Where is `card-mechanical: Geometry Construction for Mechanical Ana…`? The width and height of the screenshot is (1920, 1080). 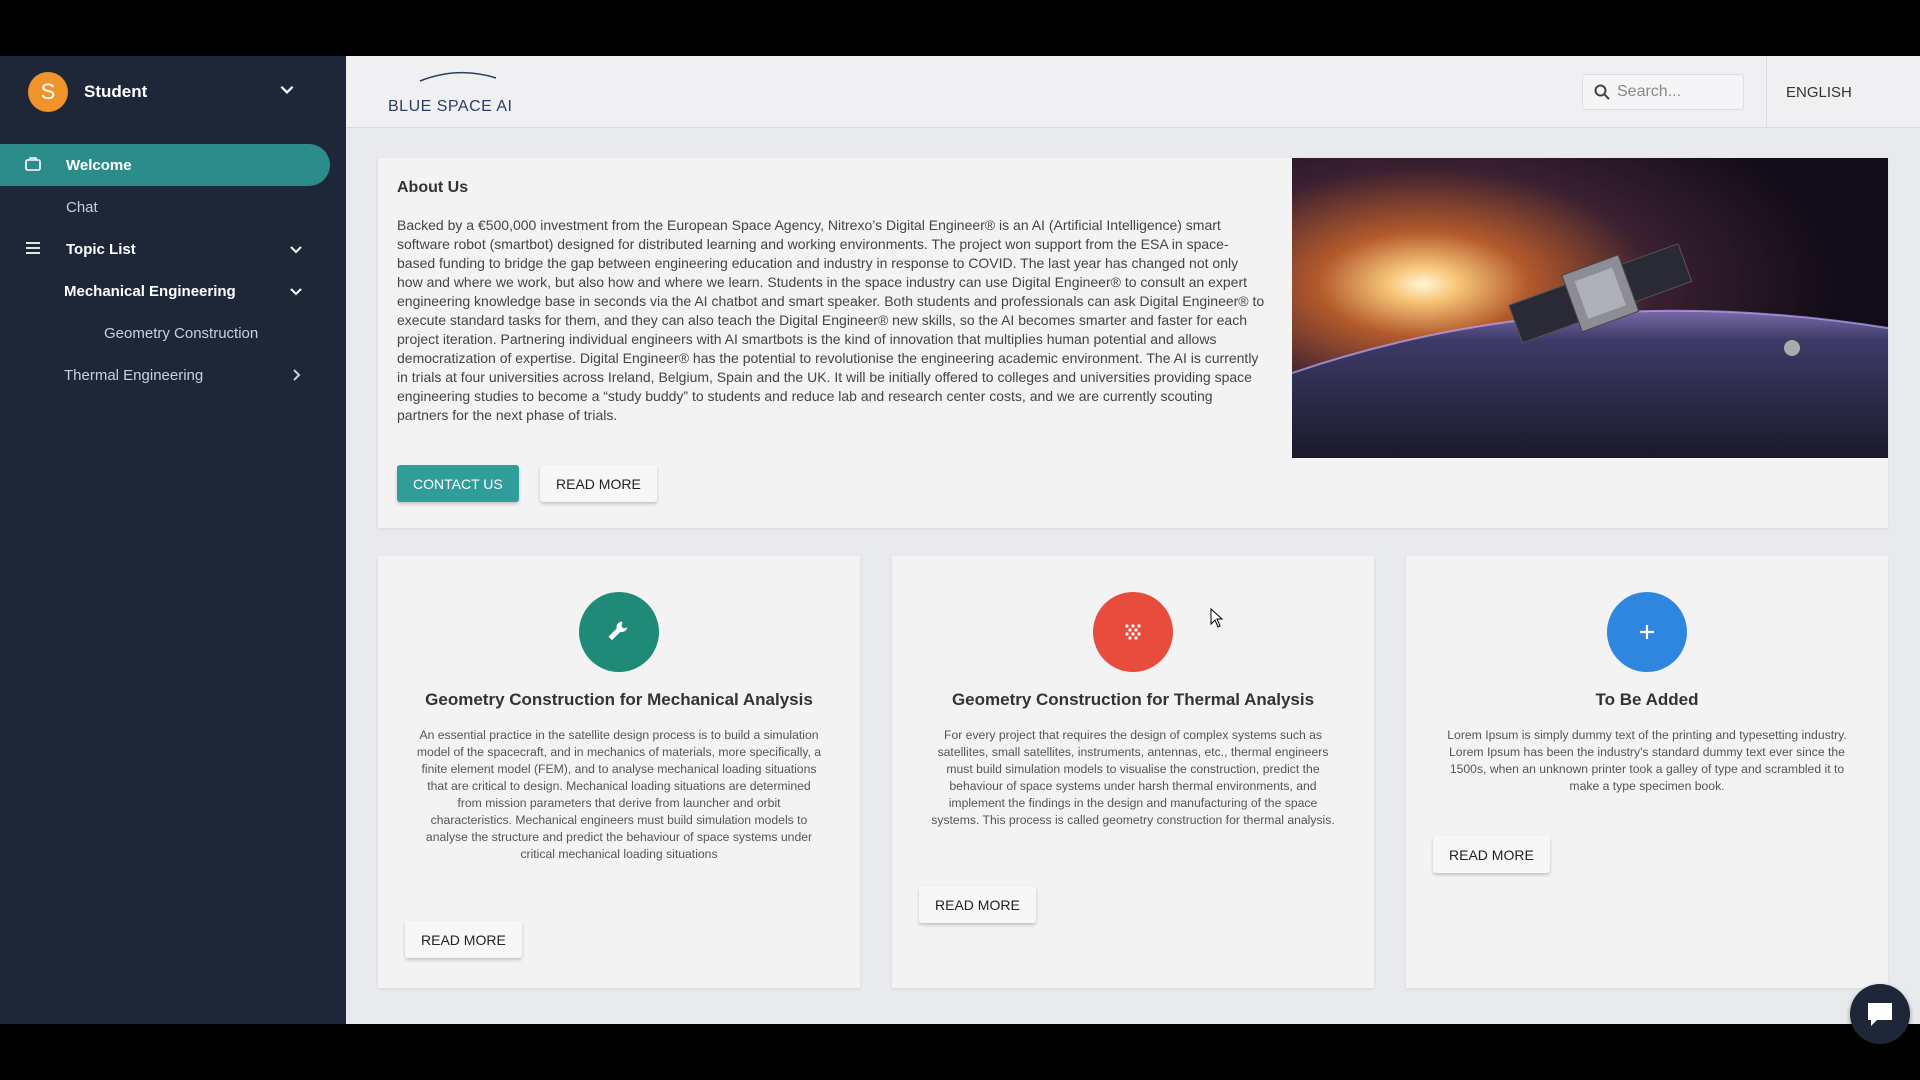
card-mechanical: Geometry Construction for Mechanical Ana… is located at coordinates (619, 772).